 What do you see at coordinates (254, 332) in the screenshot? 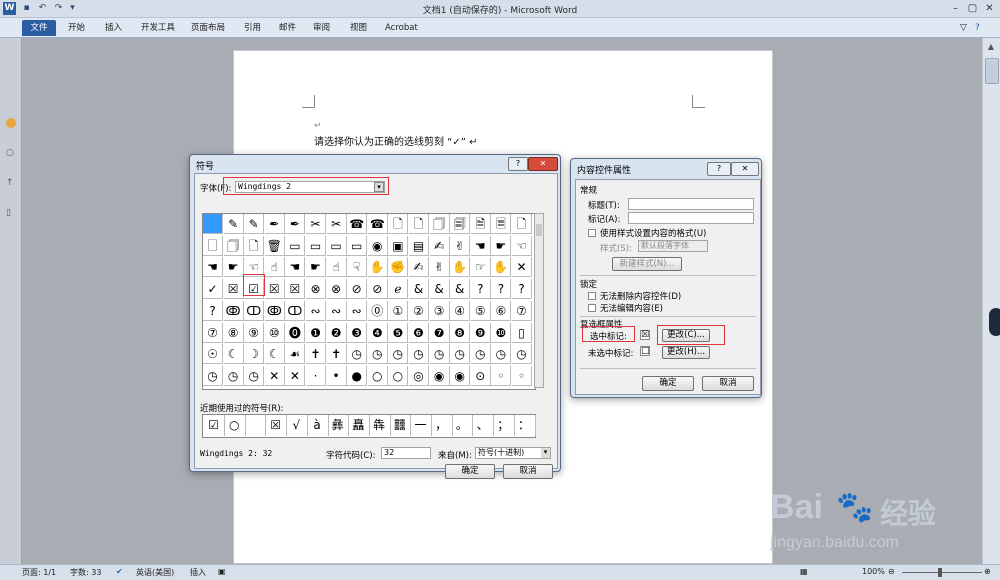
I see `symbol-cell: ⑨` at bounding box center [254, 332].